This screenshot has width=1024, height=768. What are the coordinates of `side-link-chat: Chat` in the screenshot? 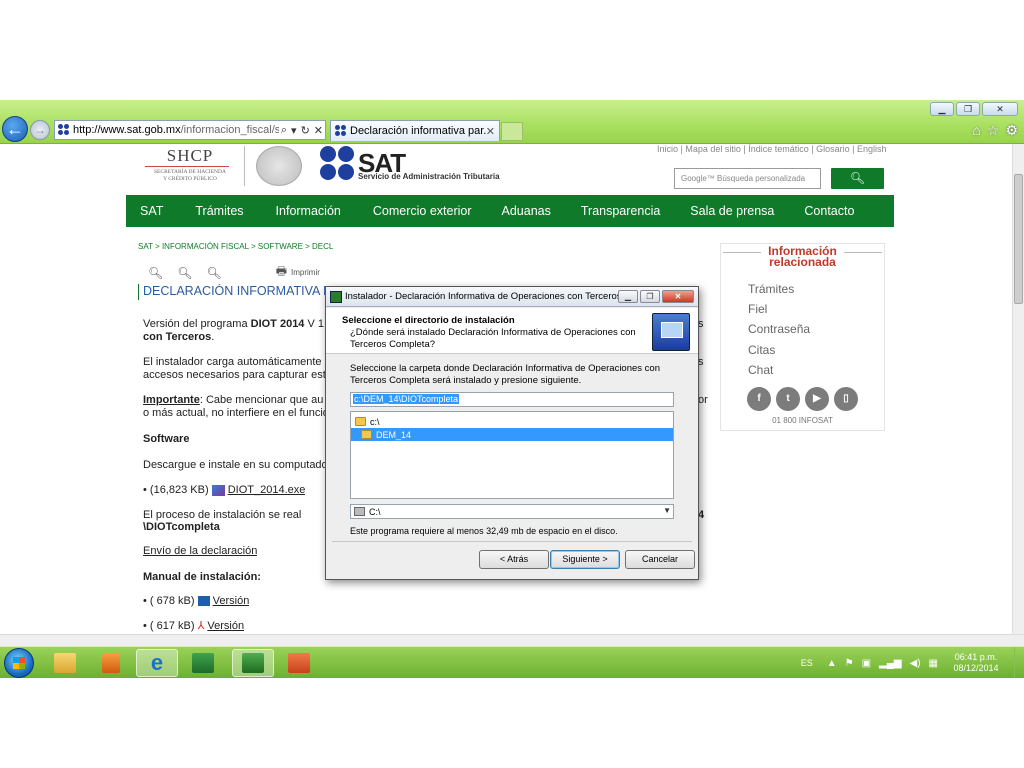 It's located at (760, 370).